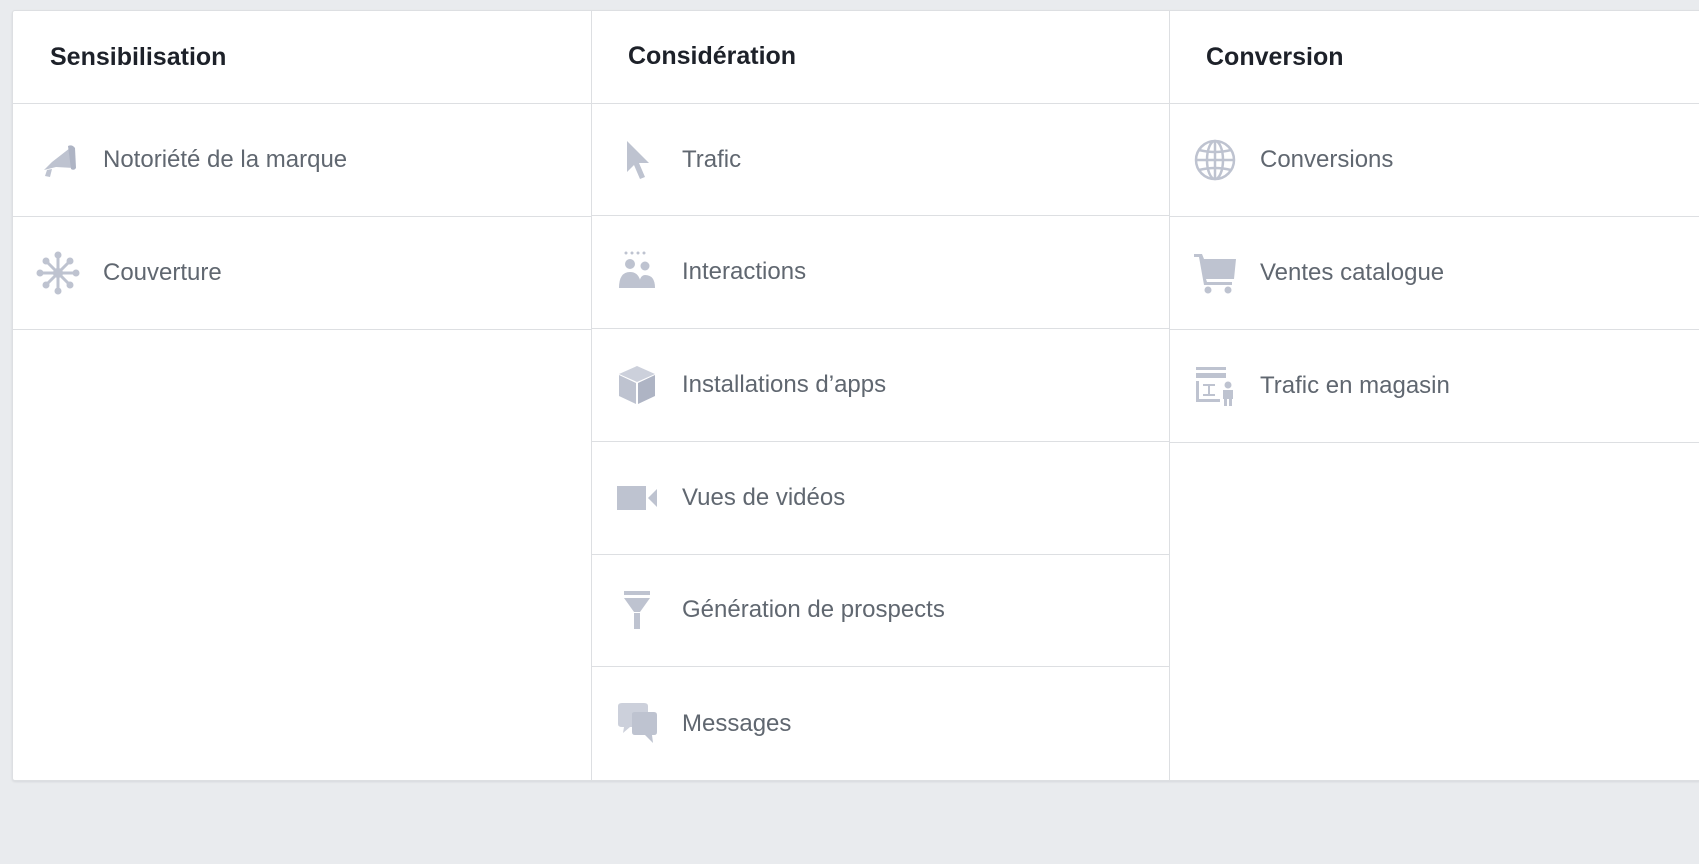 This screenshot has height=864, width=1699. What do you see at coordinates (880, 723) in the screenshot?
I see `objective-messages: Messages` at bounding box center [880, 723].